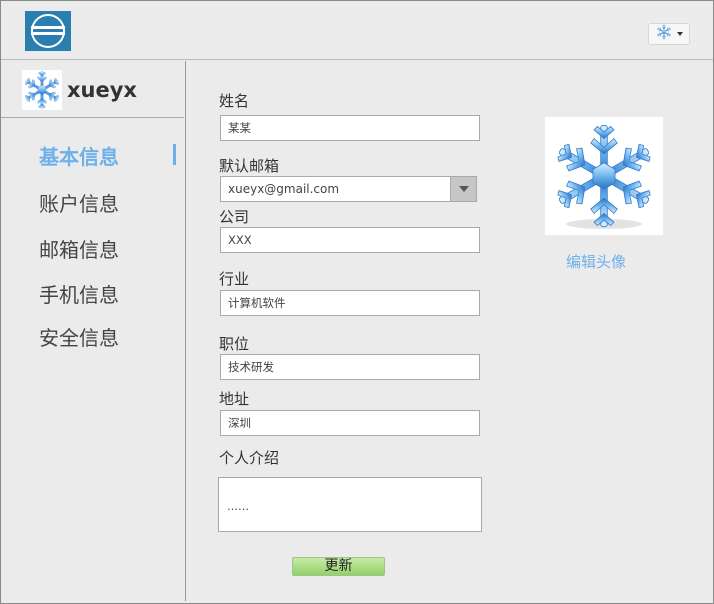 This screenshot has width=714, height=604. What do you see at coordinates (348, 189) in the screenshot?
I see `email-select: xueyx@gmail.com` at bounding box center [348, 189].